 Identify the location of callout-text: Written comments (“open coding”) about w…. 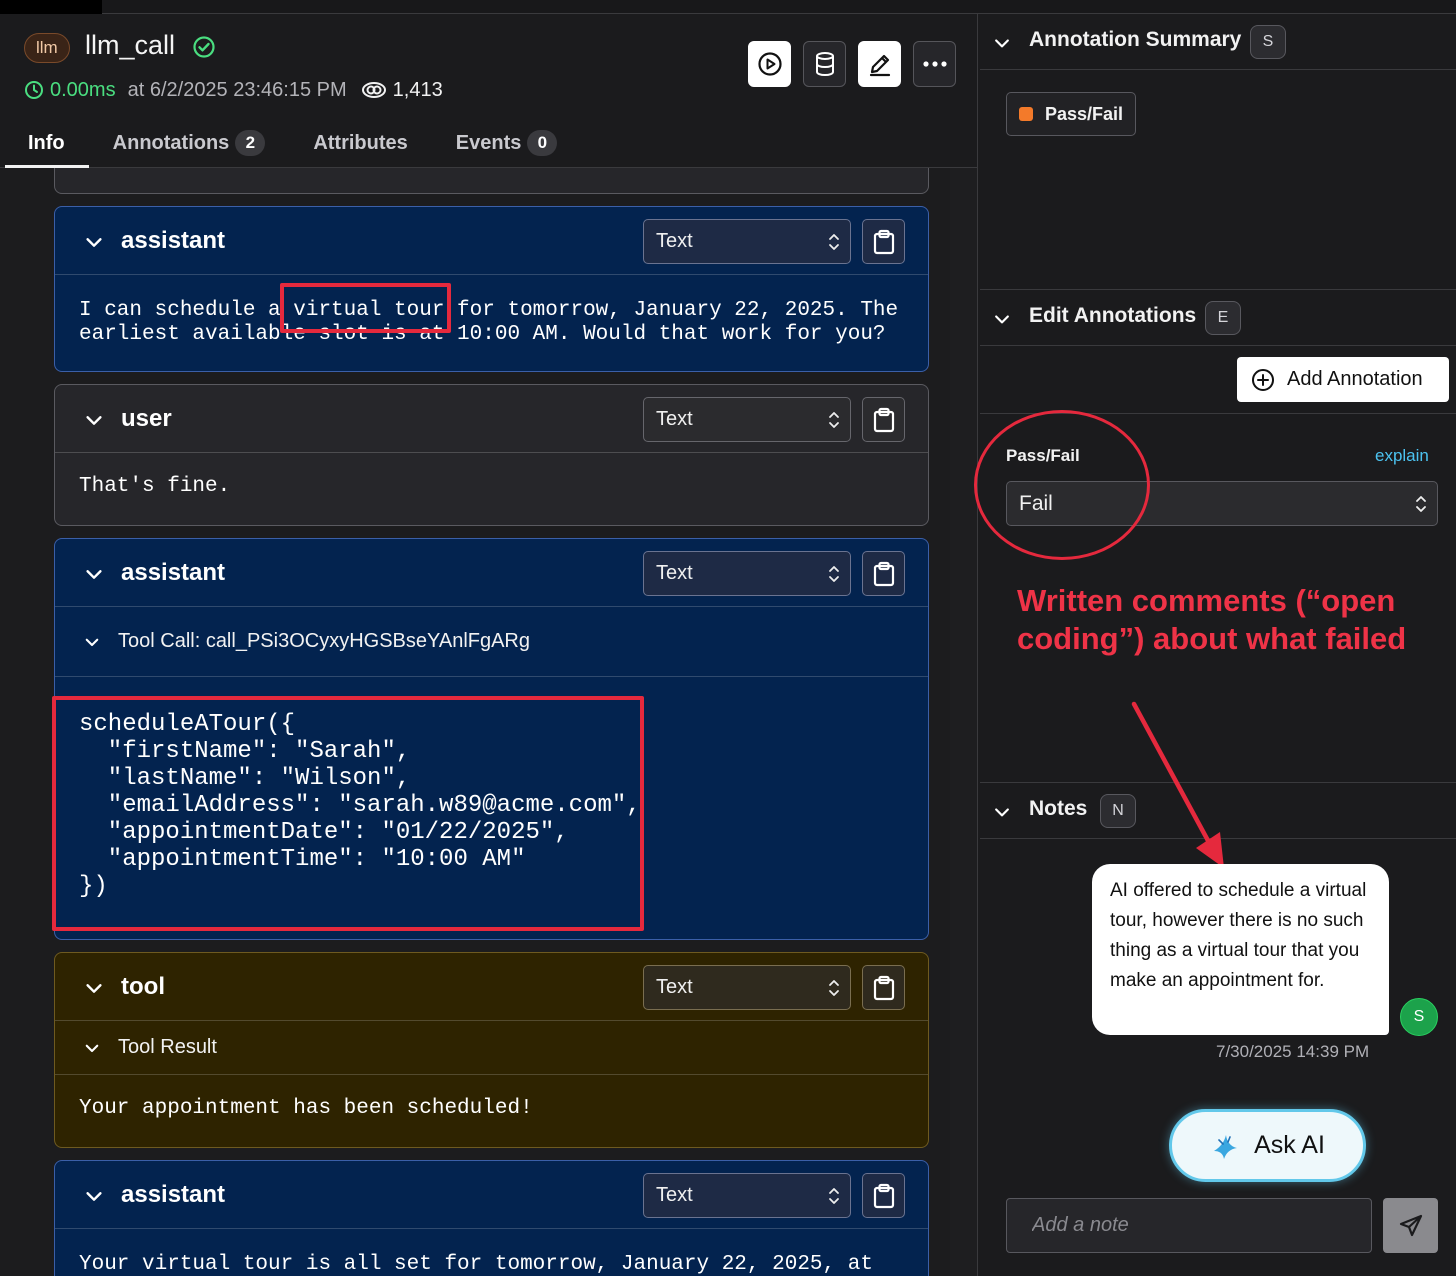
(1212, 619).